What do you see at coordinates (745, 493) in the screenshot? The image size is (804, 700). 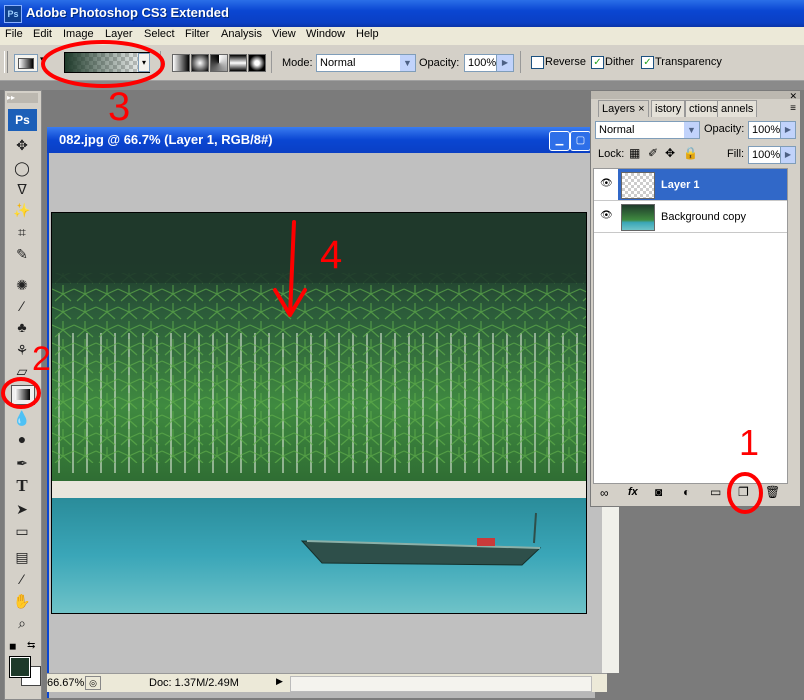 I see `annotation-circle-new-layer` at bounding box center [745, 493].